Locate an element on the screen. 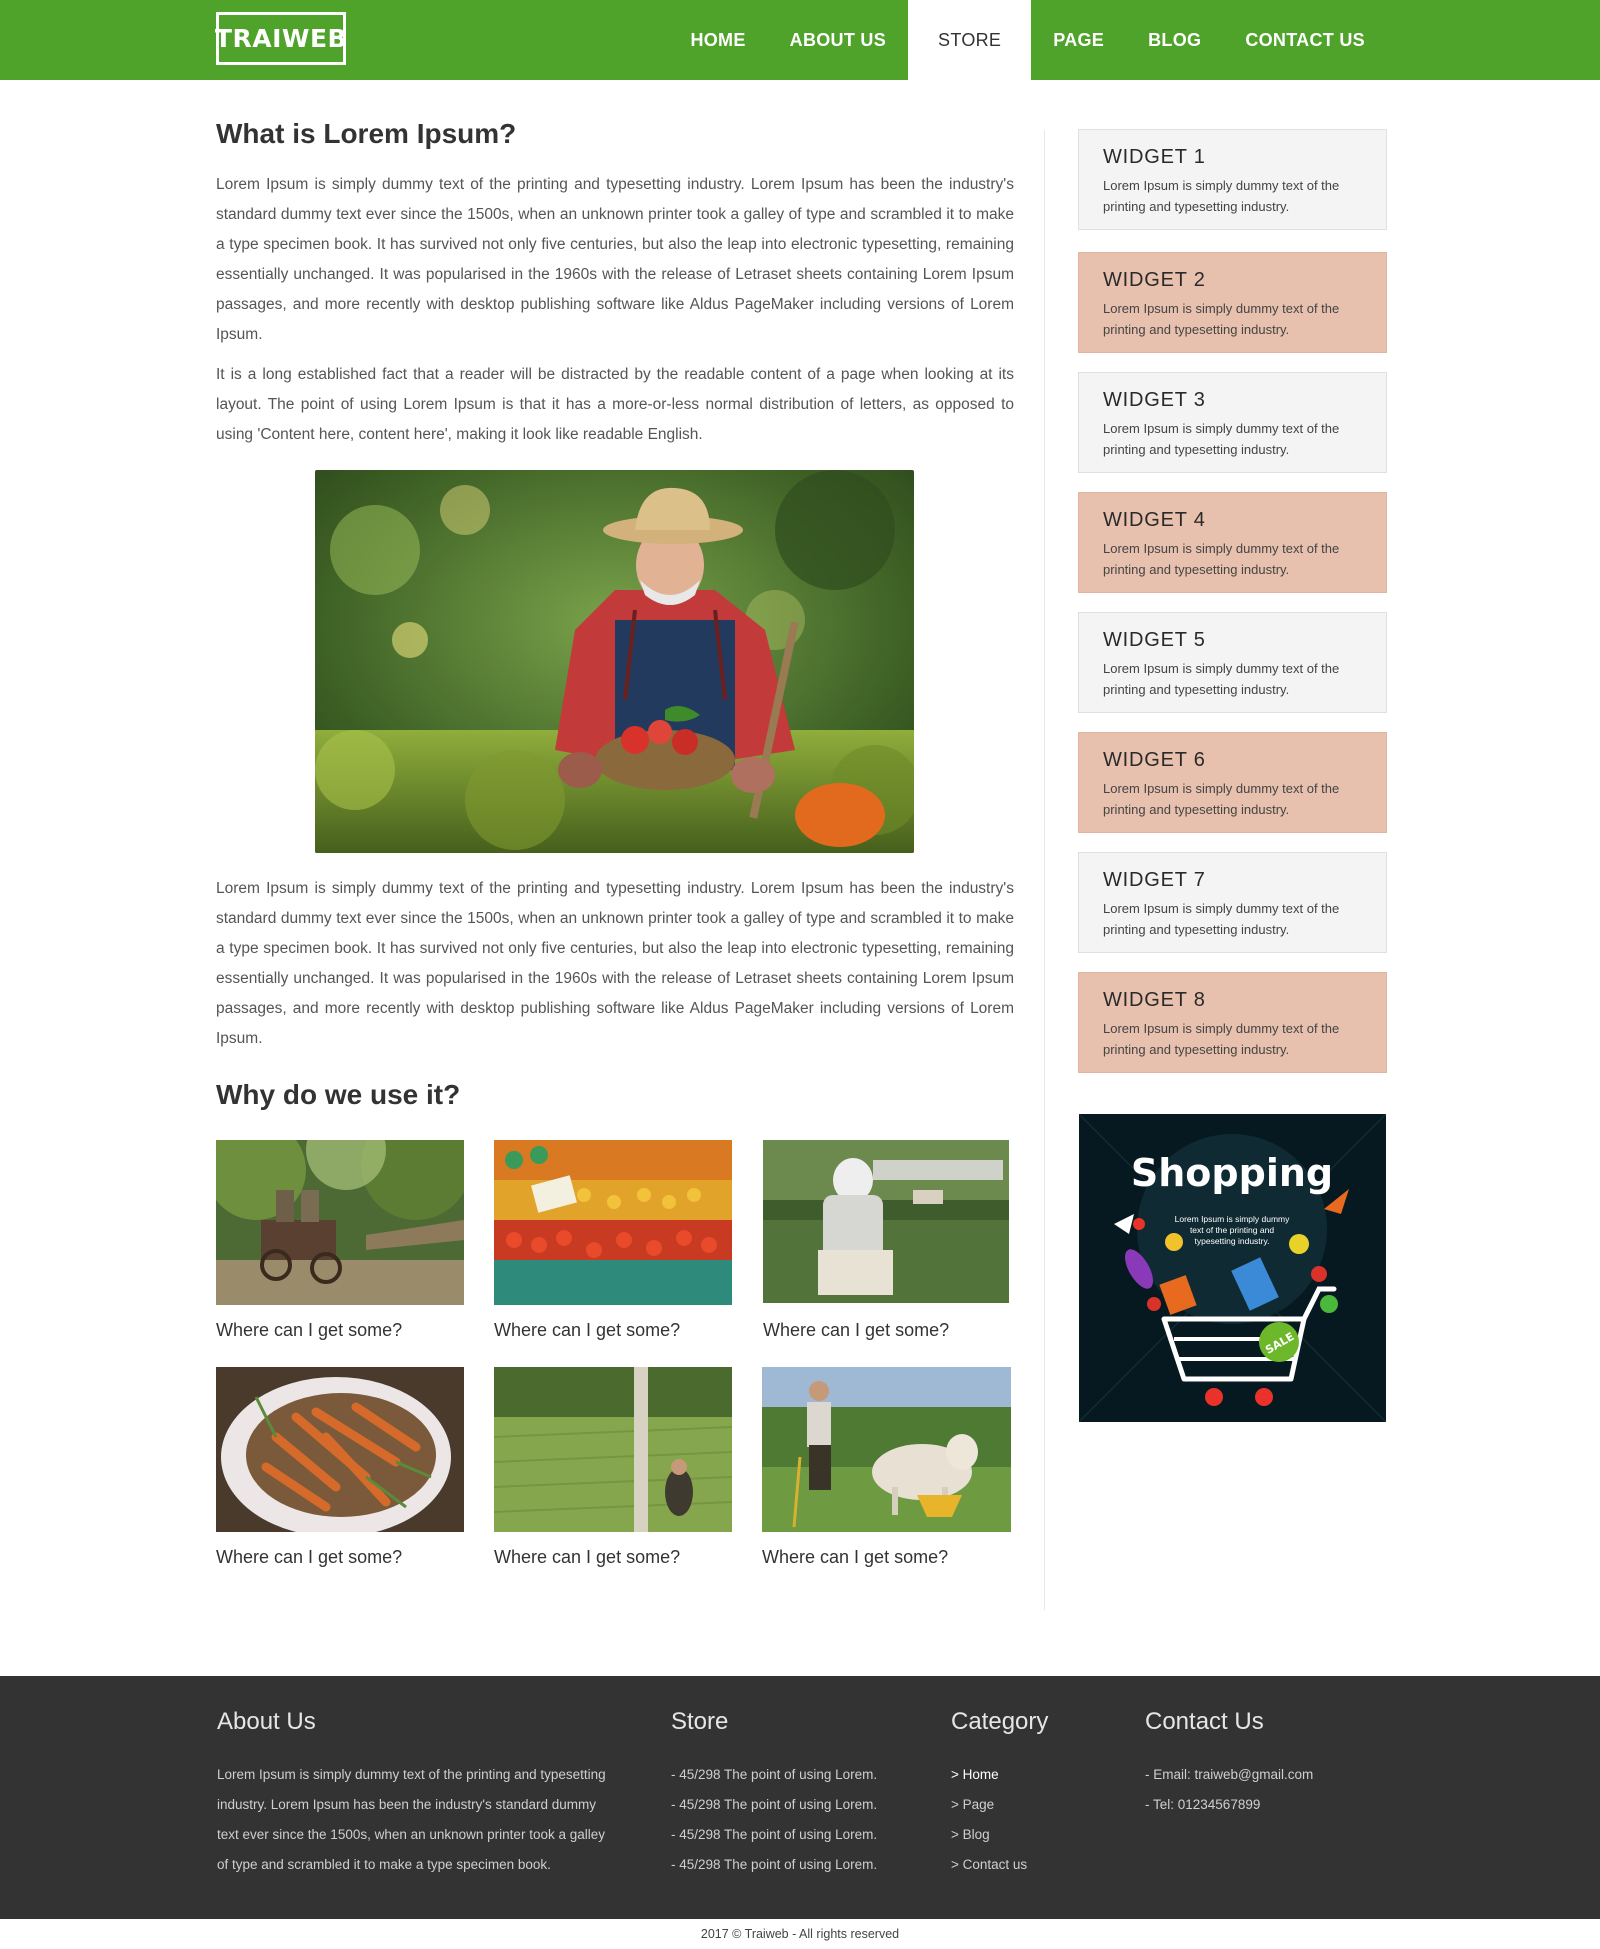 The image size is (1600, 1949). footer-contact-tel: - Tel: 01234567899 is located at coordinates (1265, 1805).